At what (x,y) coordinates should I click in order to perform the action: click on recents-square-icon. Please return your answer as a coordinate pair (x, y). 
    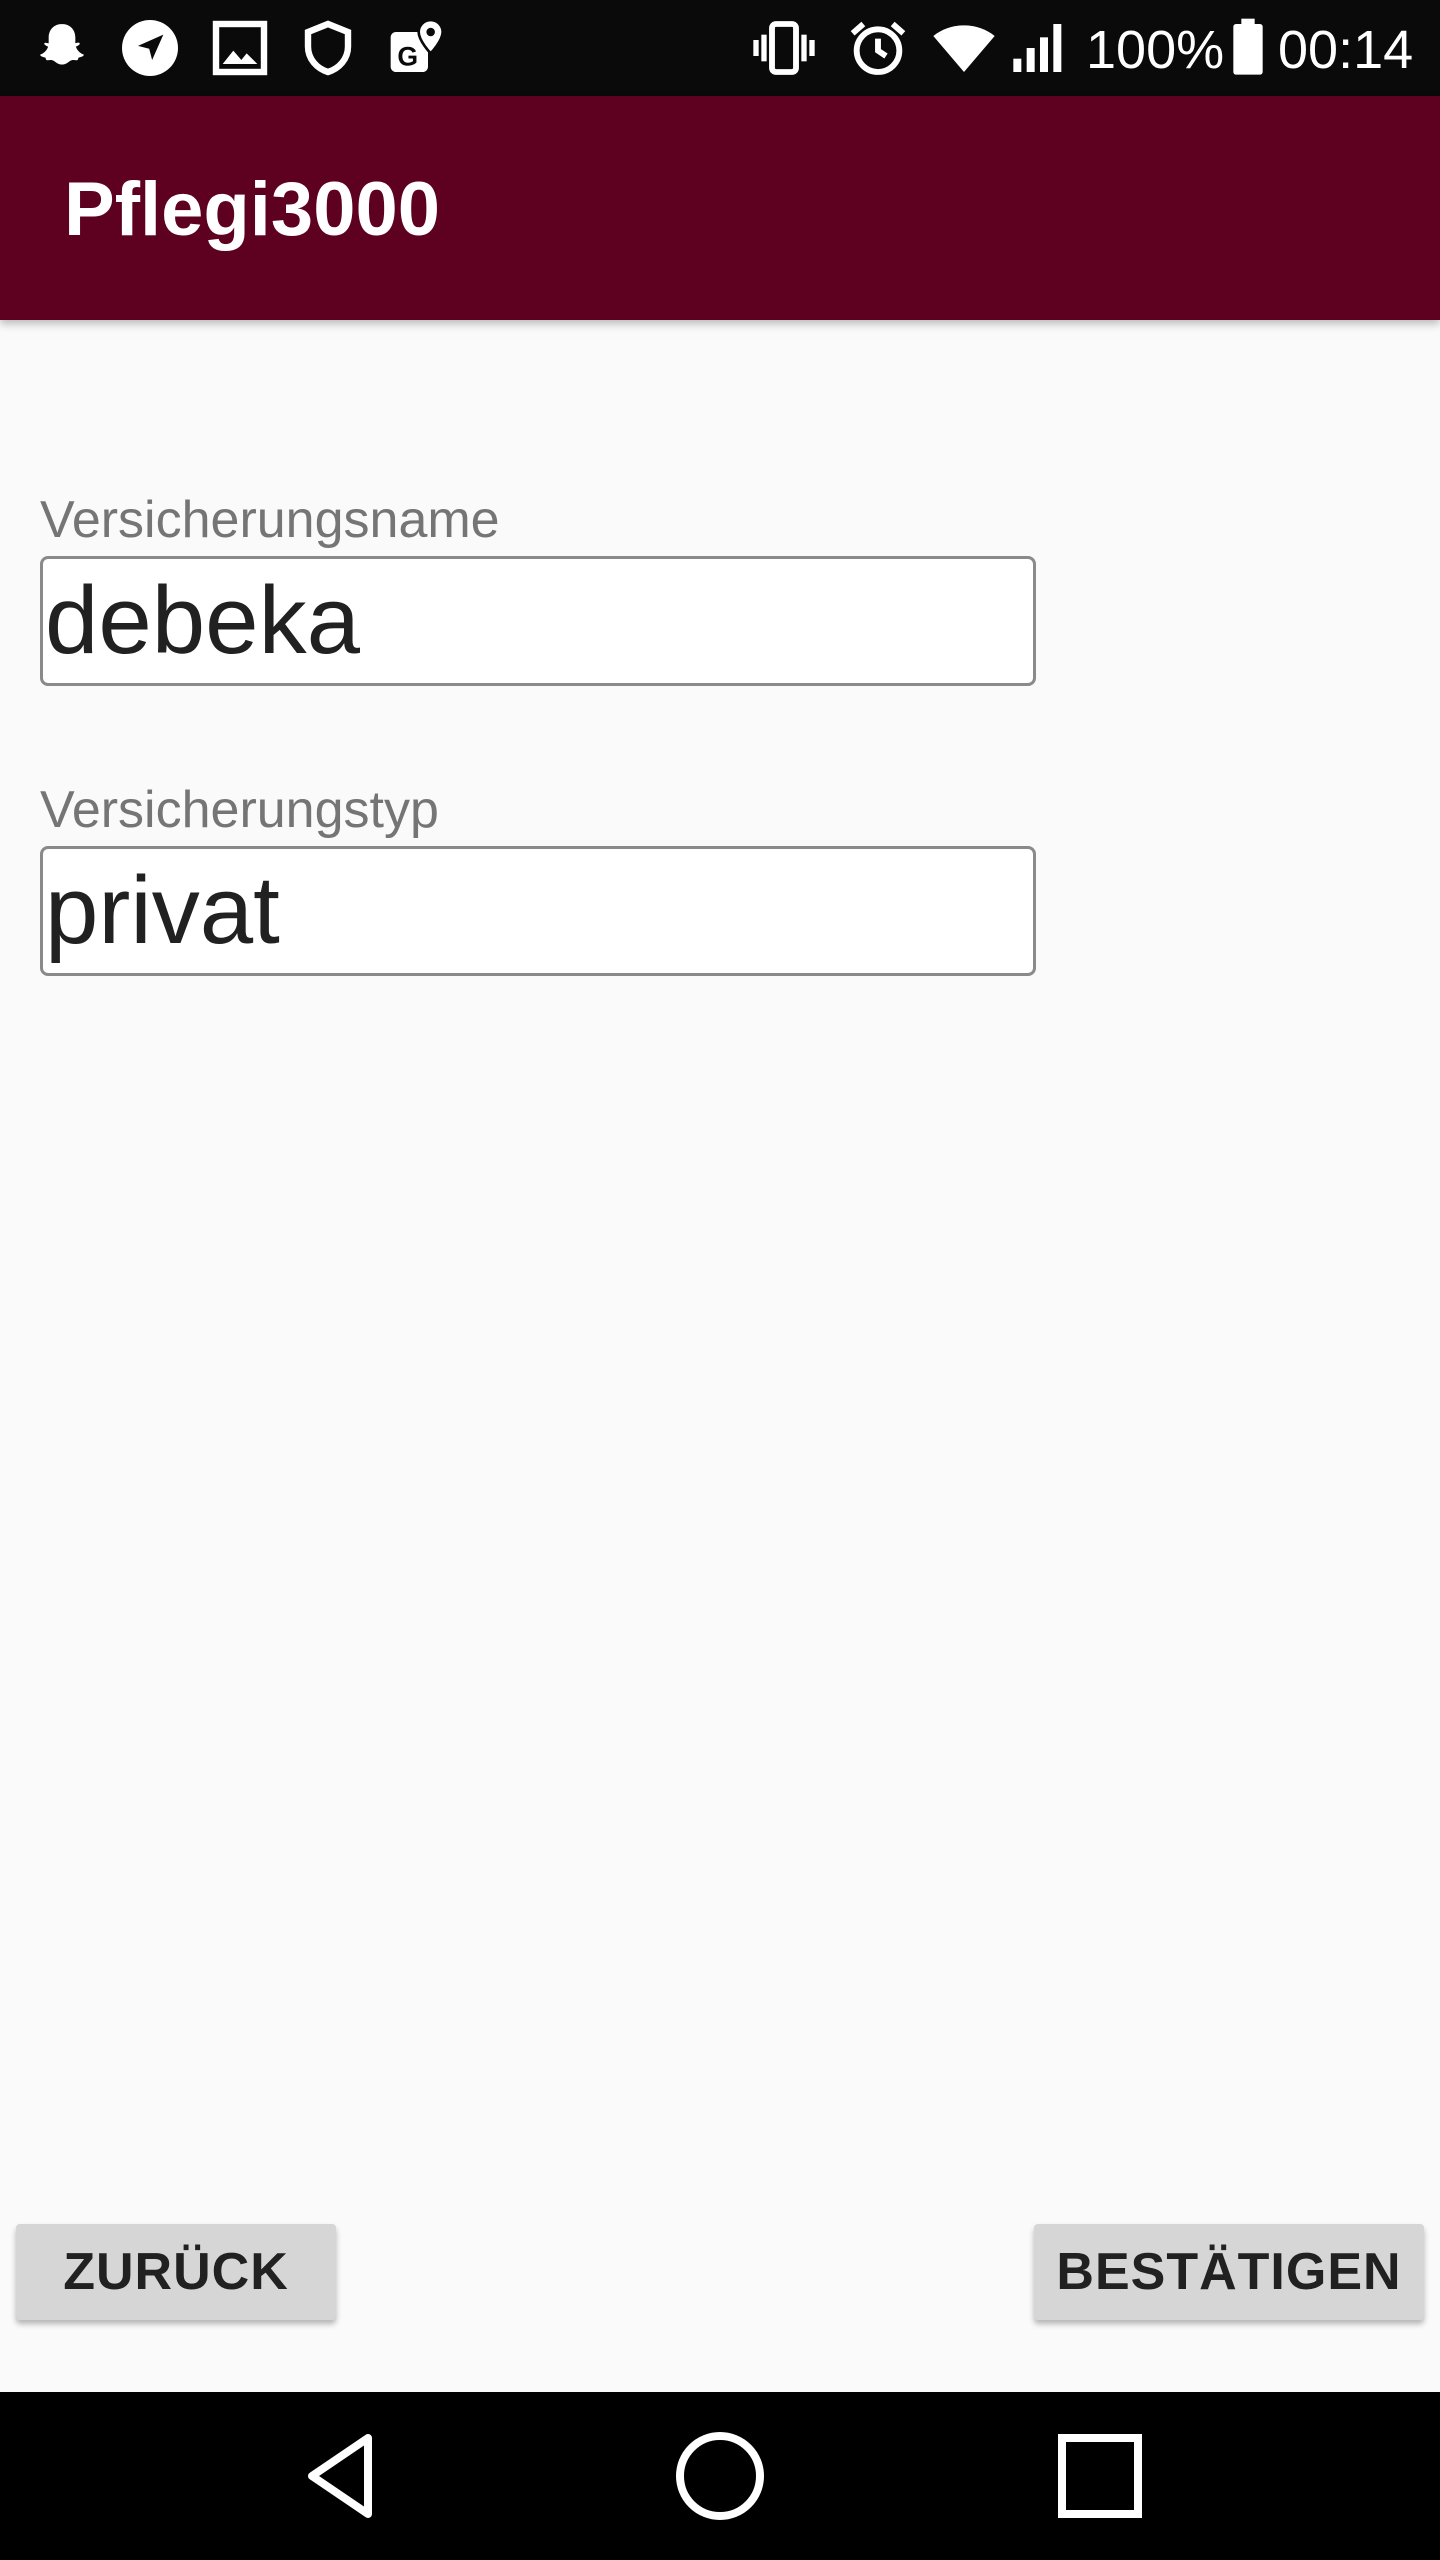
    Looking at the image, I should click on (1100, 2476).